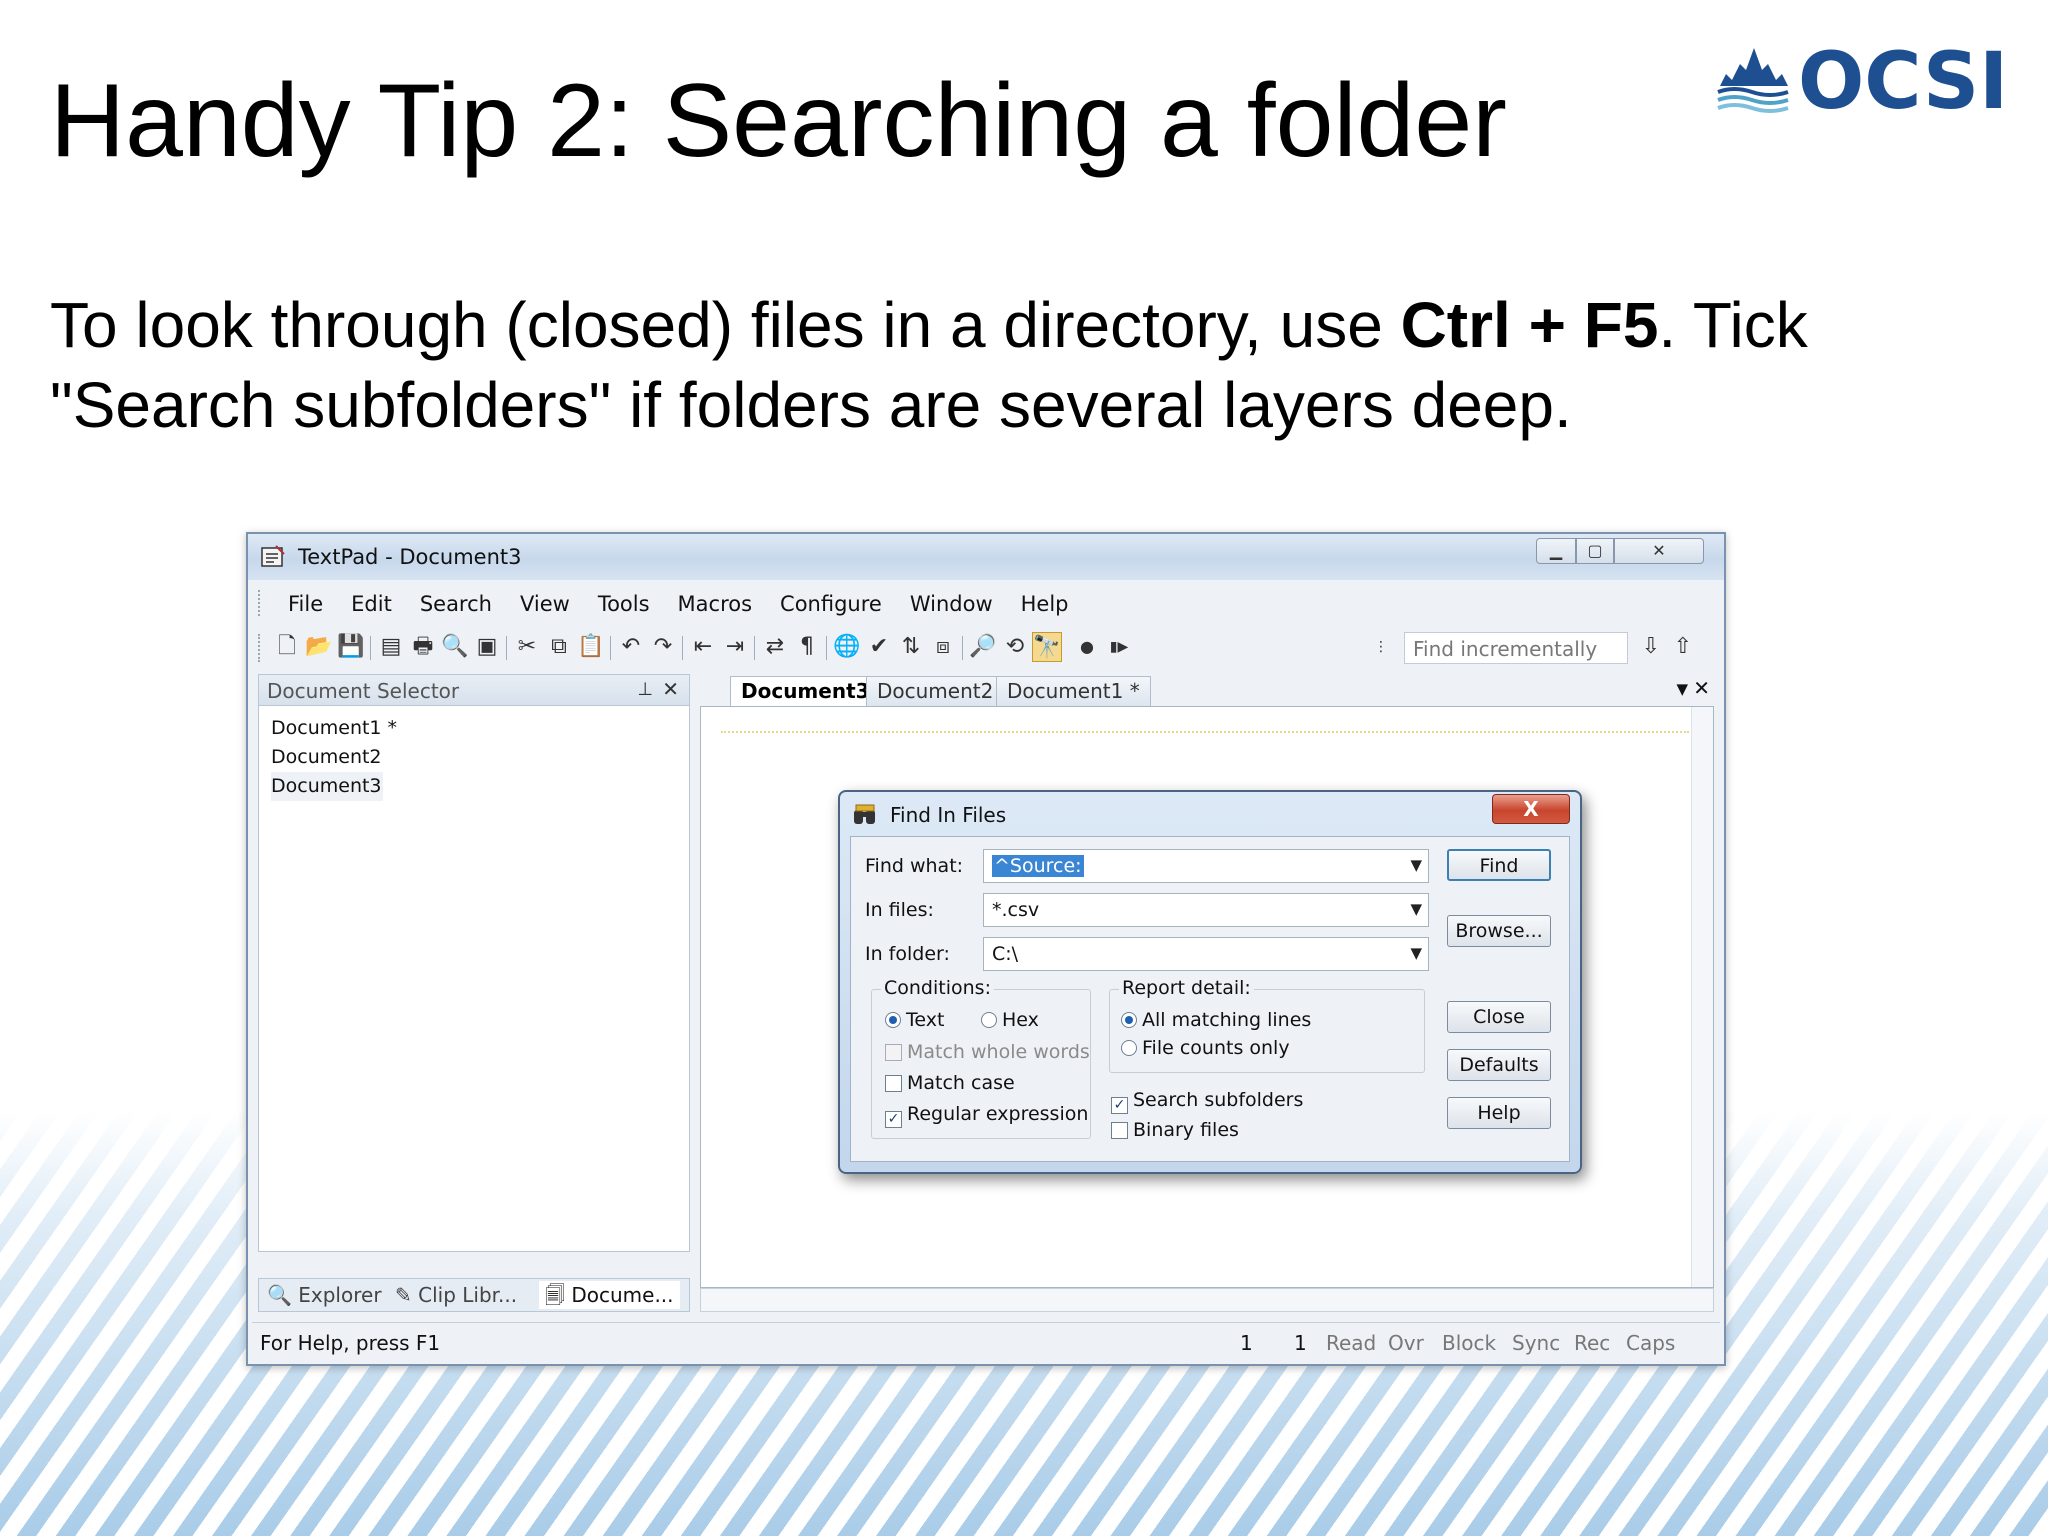 Image resolution: width=2048 pixels, height=1536 pixels. Describe the element at coordinates (925, 1020) in the screenshot. I see `text-radio-label: Text` at that location.